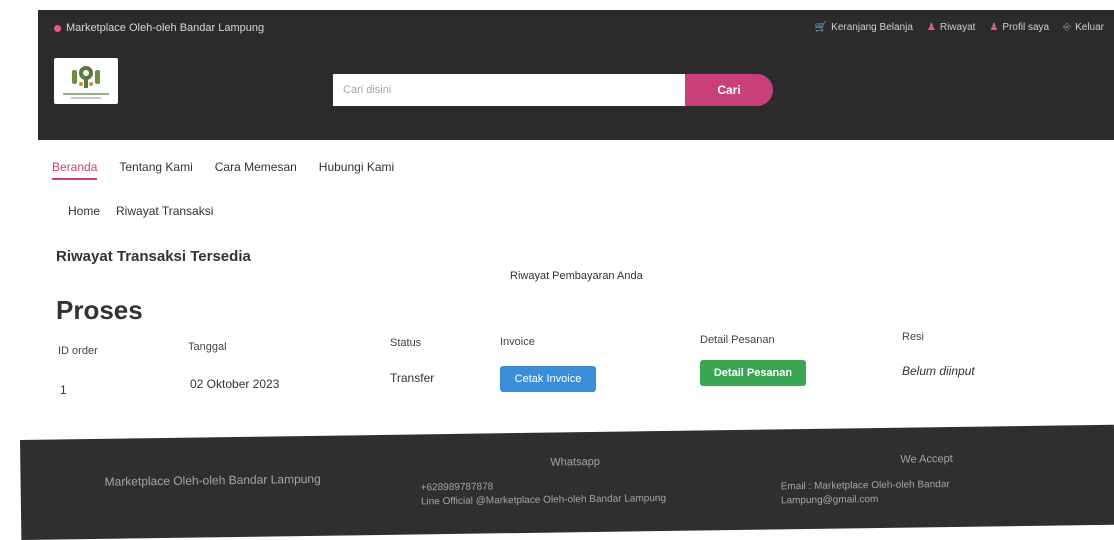 Image resolution: width=1114 pixels, height=540 pixels. I want to click on order-detail-button: Detail Pesanan, so click(753, 373).